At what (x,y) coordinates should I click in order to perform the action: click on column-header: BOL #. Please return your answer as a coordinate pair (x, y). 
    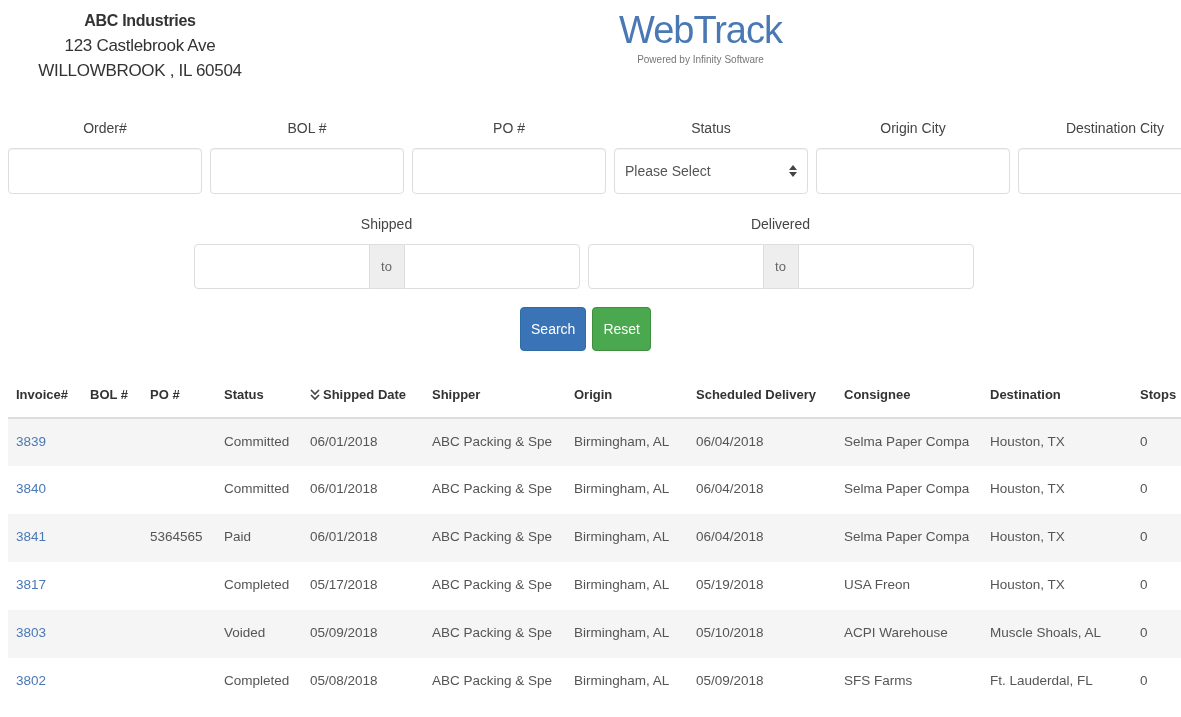
    Looking at the image, I should click on (109, 394).